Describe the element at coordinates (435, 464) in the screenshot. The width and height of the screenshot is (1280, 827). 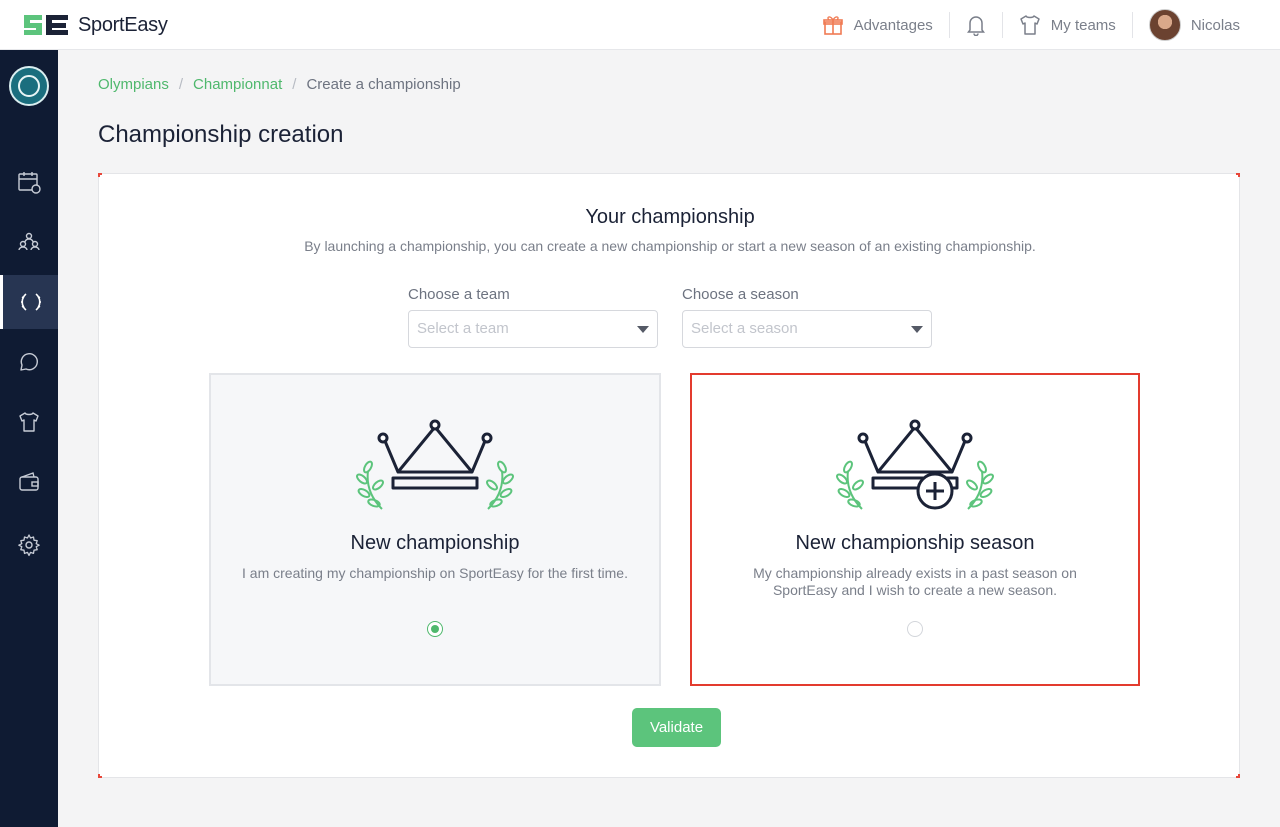
I see `crown-laurel-icon` at that location.